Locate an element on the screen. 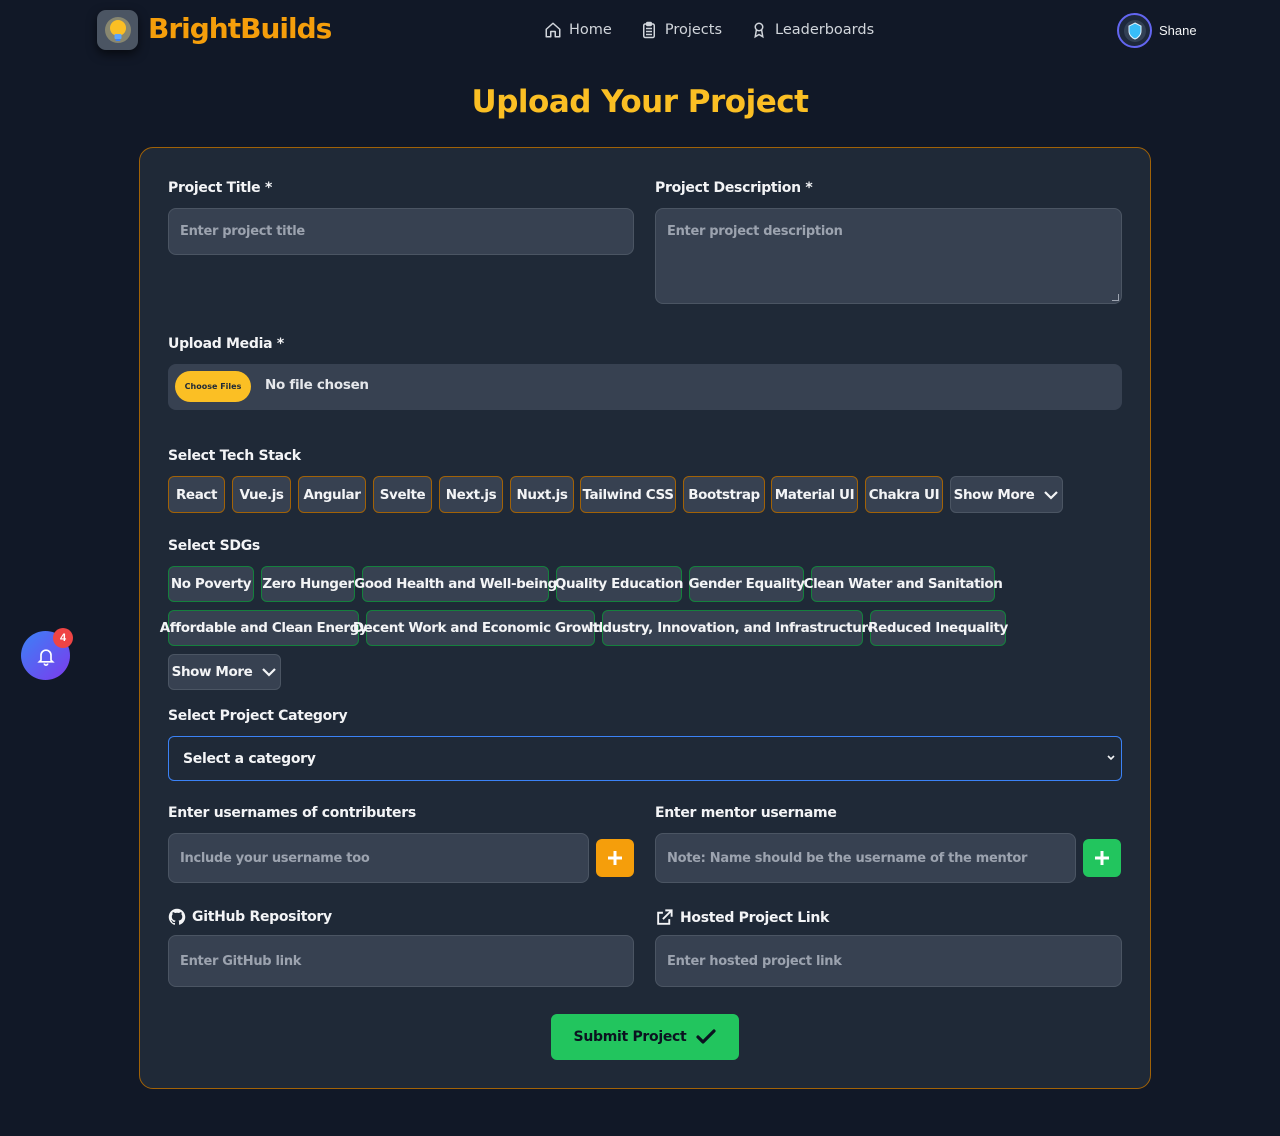  award-icon is located at coordinates (759, 30).